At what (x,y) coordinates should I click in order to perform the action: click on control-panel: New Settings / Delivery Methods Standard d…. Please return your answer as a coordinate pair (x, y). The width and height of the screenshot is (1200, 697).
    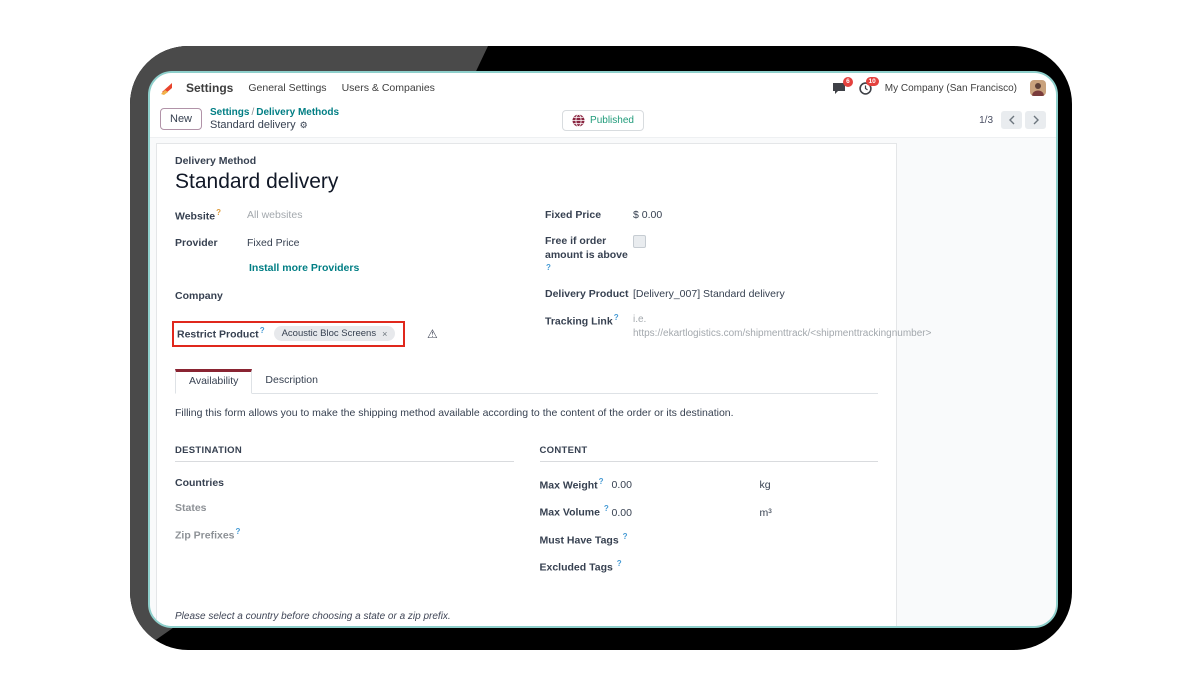
    Looking at the image, I should click on (603, 119).